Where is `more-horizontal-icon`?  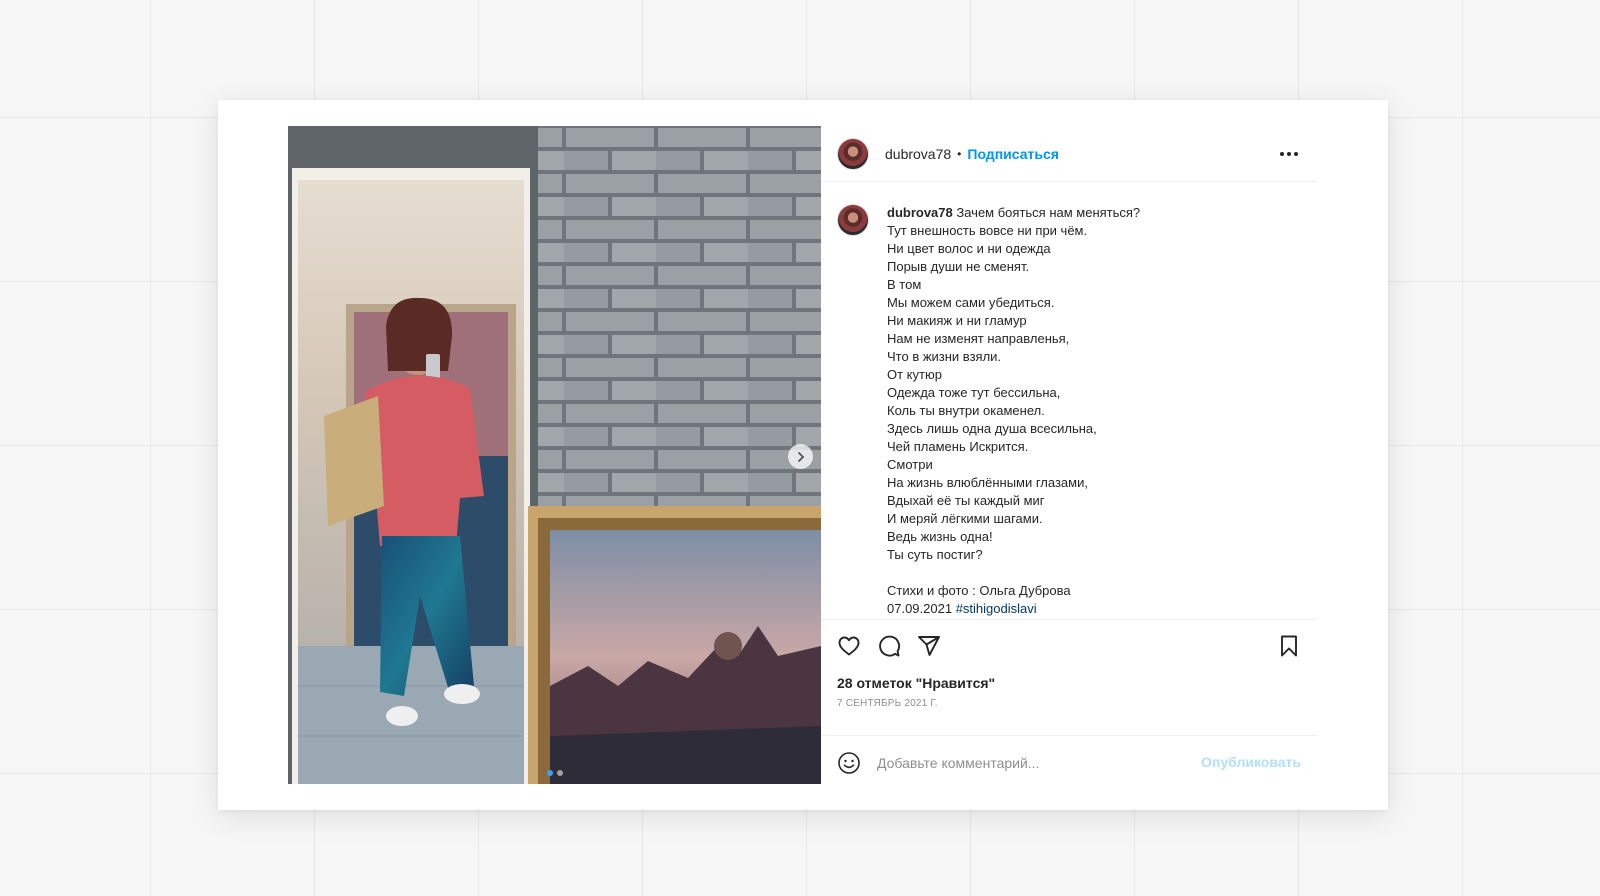 more-horizontal-icon is located at coordinates (1289, 154).